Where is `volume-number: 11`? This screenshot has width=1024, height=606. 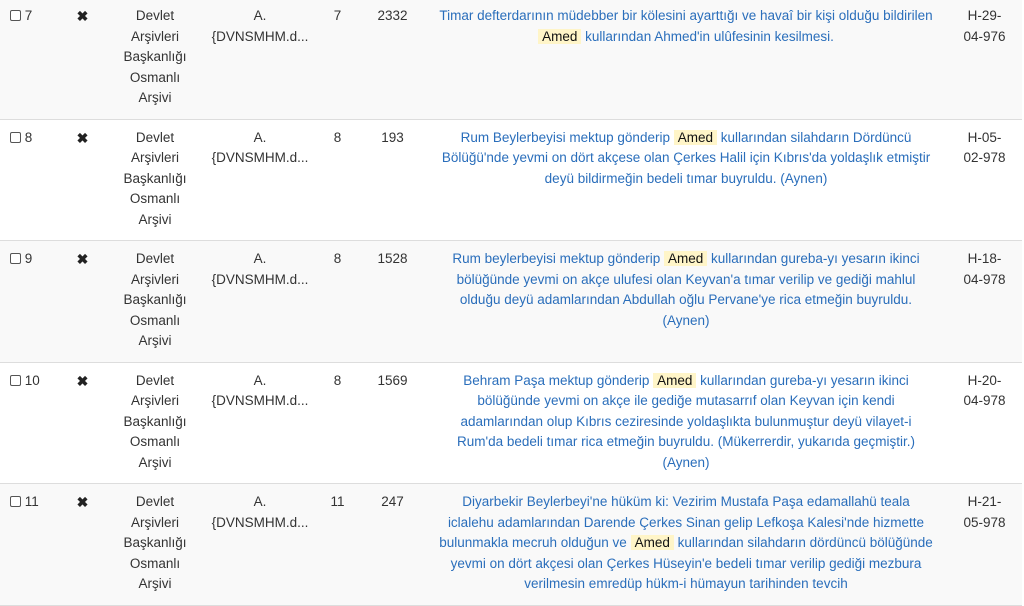 volume-number: 11 is located at coordinates (337, 501).